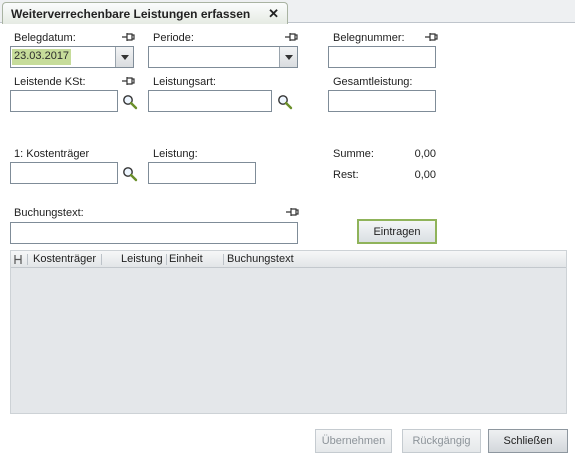 The width and height of the screenshot is (575, 460). Describe the element at coordinates (373, 82) in the screenshot. I see `gesamtleistung-label: Gesamtleistung:` at that location.